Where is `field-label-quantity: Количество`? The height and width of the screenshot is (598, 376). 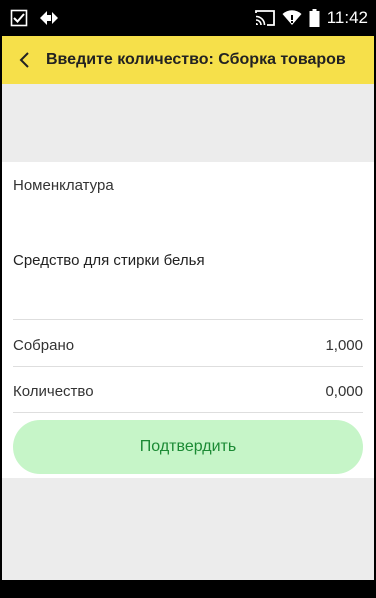
field-label-quantity: Количество is located at coordinates (53, 391).